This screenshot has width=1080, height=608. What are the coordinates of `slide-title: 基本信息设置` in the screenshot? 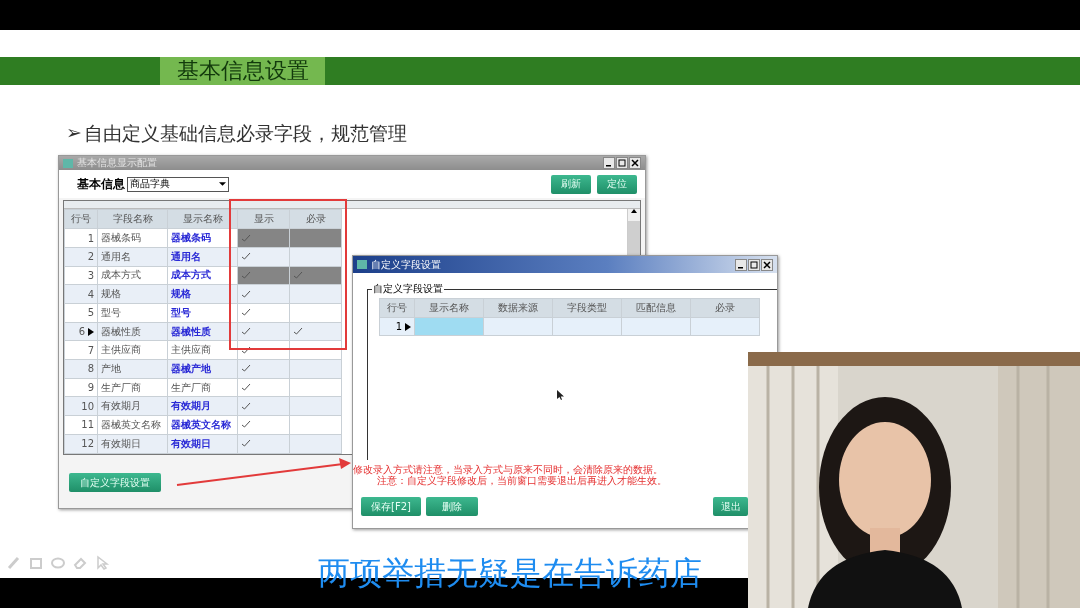 It's located at (242, 71).